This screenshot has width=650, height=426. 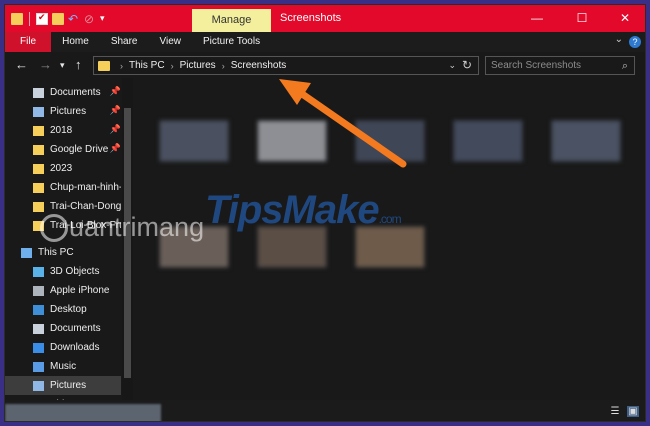 What do you see at coordinates (295, 92) in the screenshot?
I see `arrow-head` at bounding box center [295, 92].